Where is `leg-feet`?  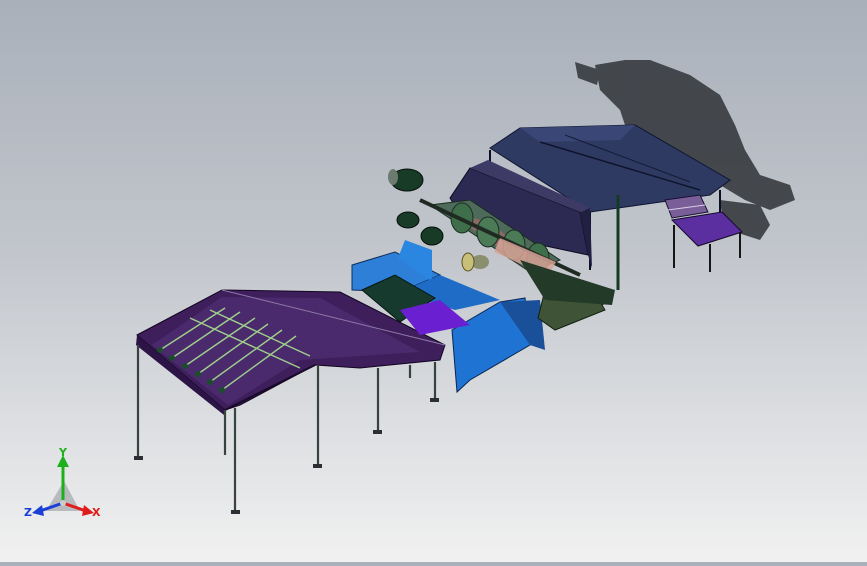
leg-feet is located at coordinates (286, 456).